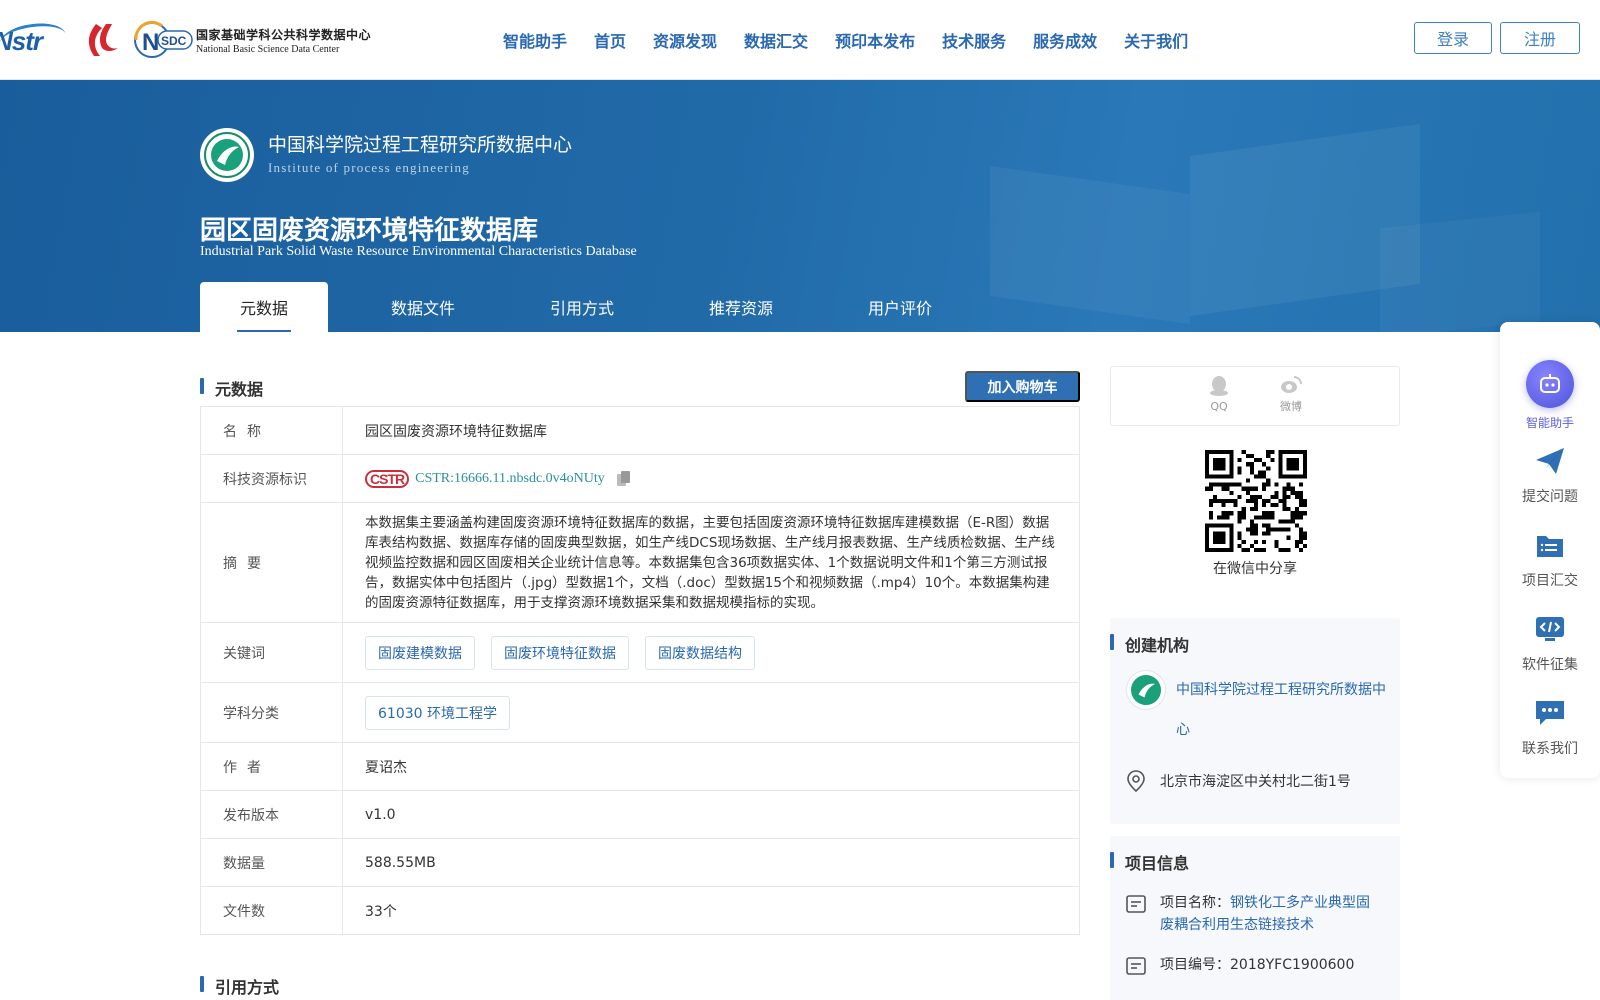 This screenshot has height=1000, width=1600. What do you see at coordinates (174, 41) in the screenshot?
I see `svg-text: SDC` at bounding box center [174, 41].